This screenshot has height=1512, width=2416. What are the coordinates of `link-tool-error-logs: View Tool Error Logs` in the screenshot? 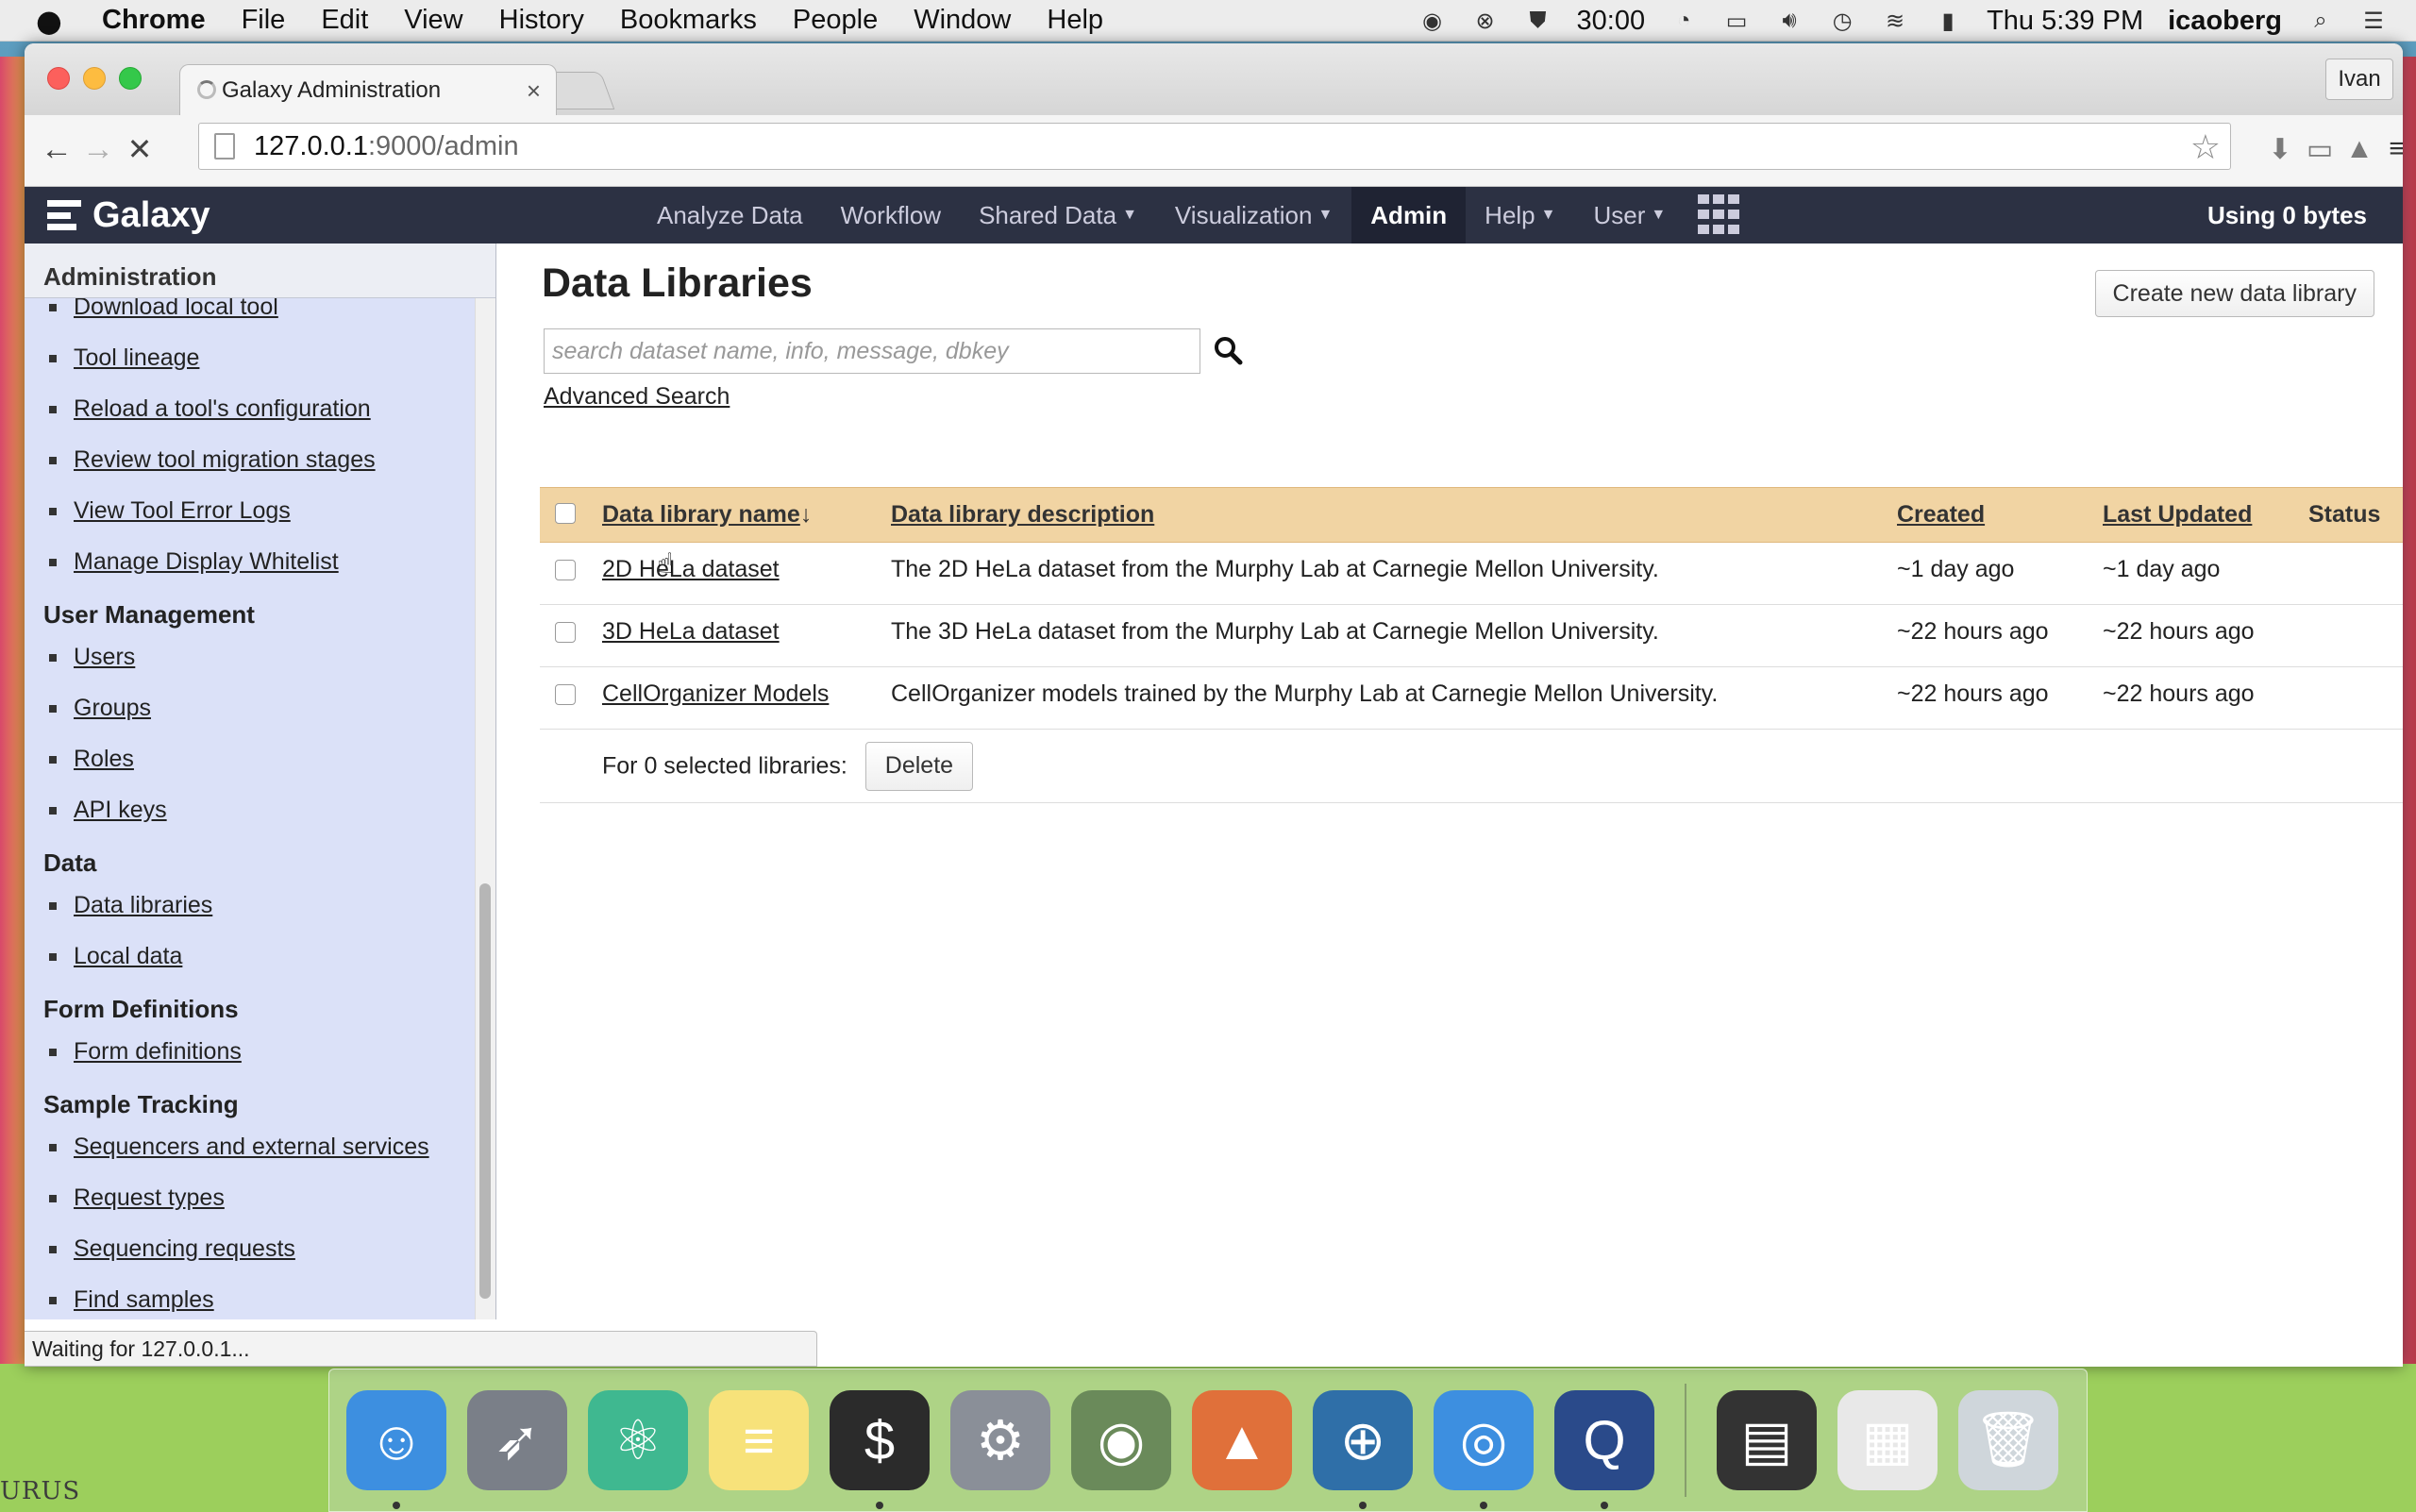 It's located at (182, 511).